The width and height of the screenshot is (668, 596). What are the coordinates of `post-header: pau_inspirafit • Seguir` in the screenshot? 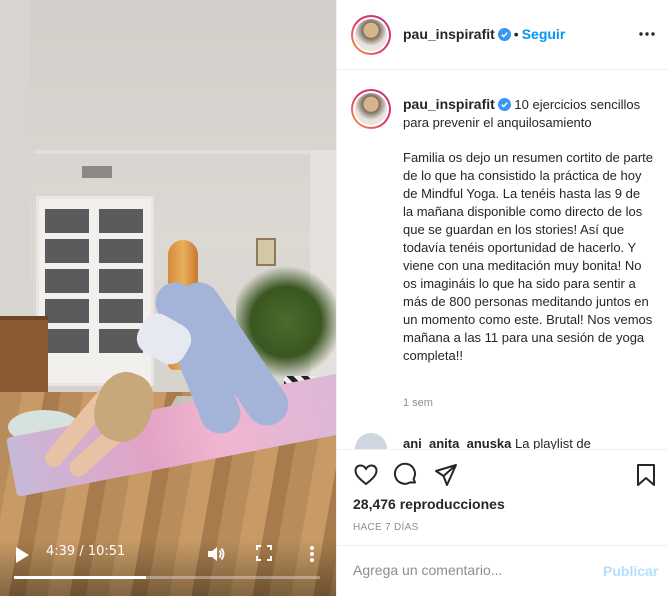 It's located at (502, 35).